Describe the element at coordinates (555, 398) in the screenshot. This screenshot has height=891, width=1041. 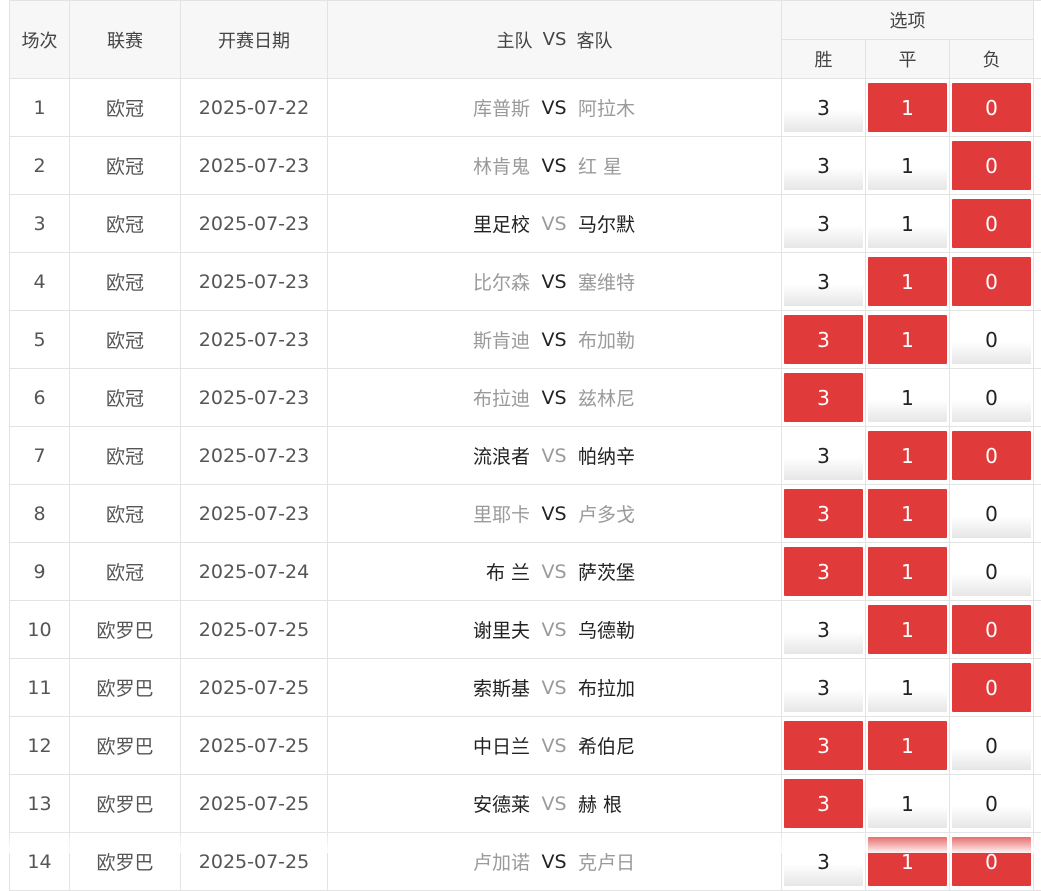
I see `match-teams: 布拉迪 VS 兹林尼` at that location.